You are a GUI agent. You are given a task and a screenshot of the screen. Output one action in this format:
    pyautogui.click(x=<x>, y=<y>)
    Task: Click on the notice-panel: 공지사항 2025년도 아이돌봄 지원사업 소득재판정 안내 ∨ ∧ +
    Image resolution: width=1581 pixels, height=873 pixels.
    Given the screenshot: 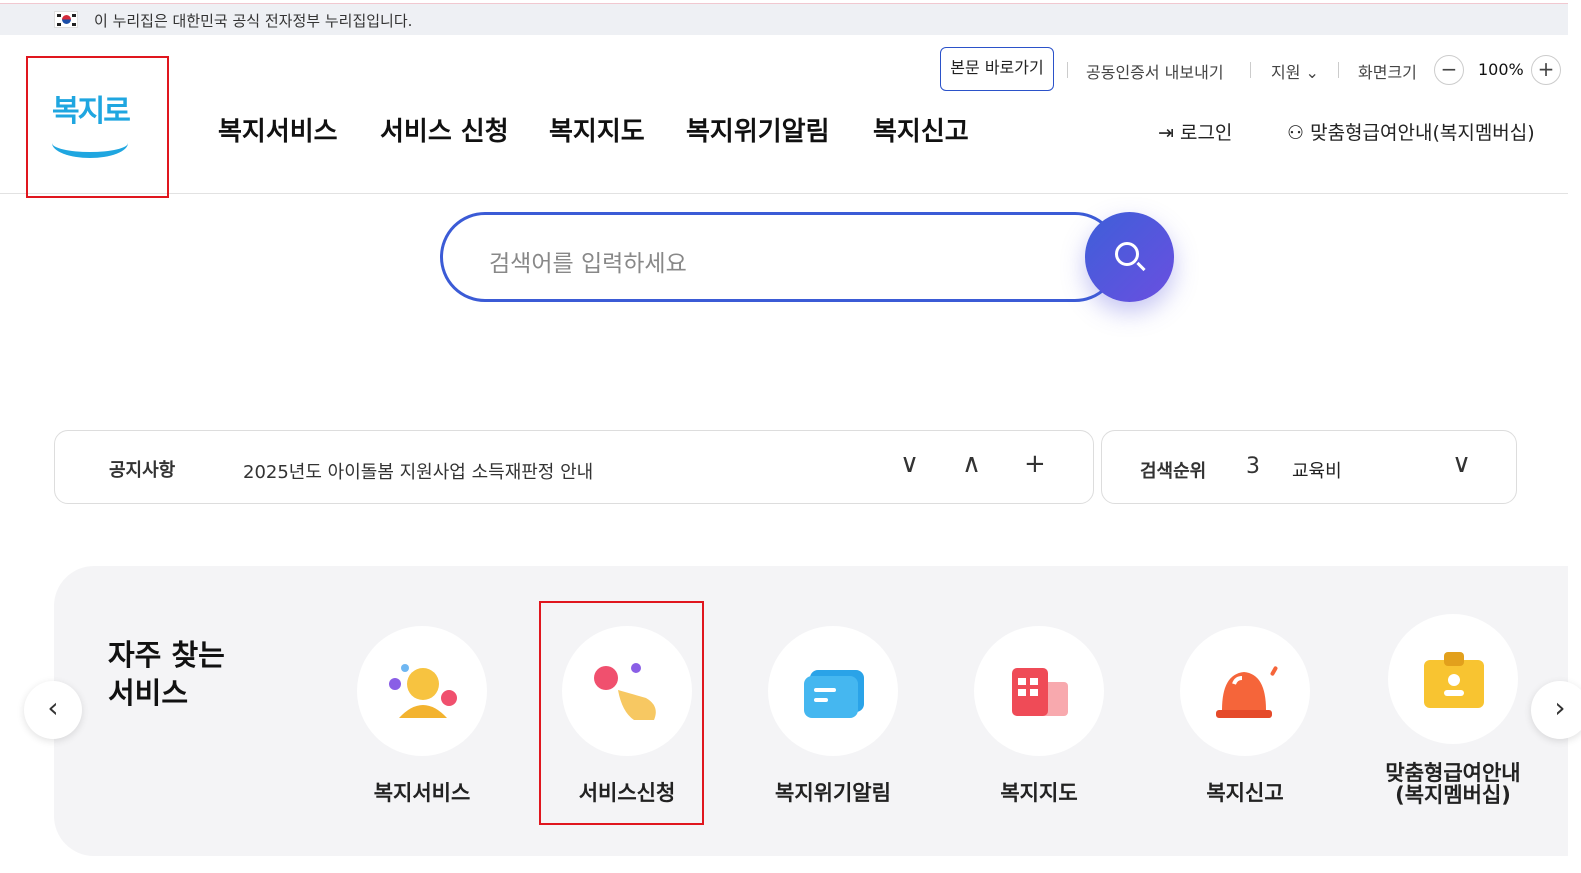 What is the action you would take?
    pyautogui.click(x=574, y=467)
    